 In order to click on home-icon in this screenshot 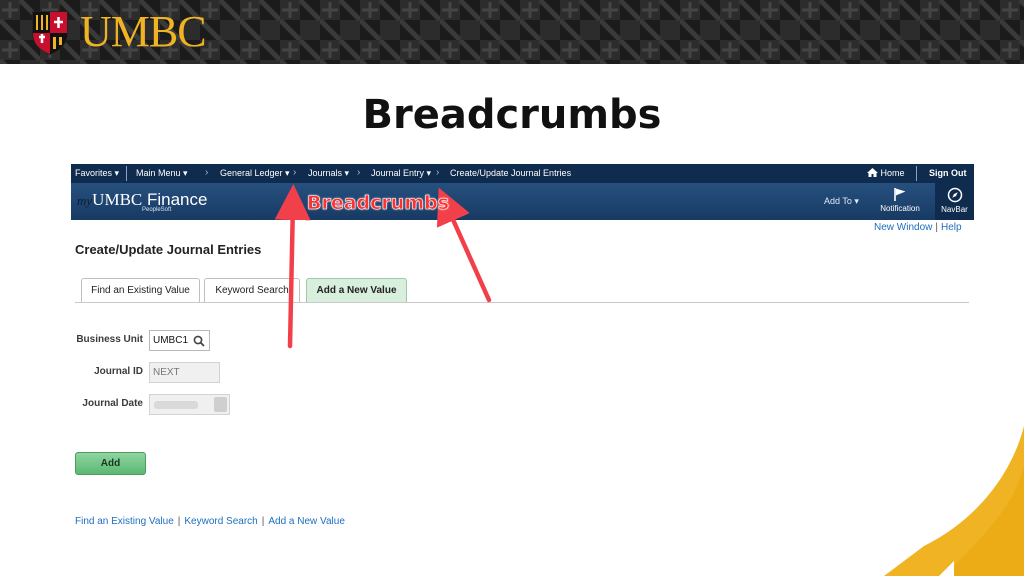, I will do `click(872, 172)`.